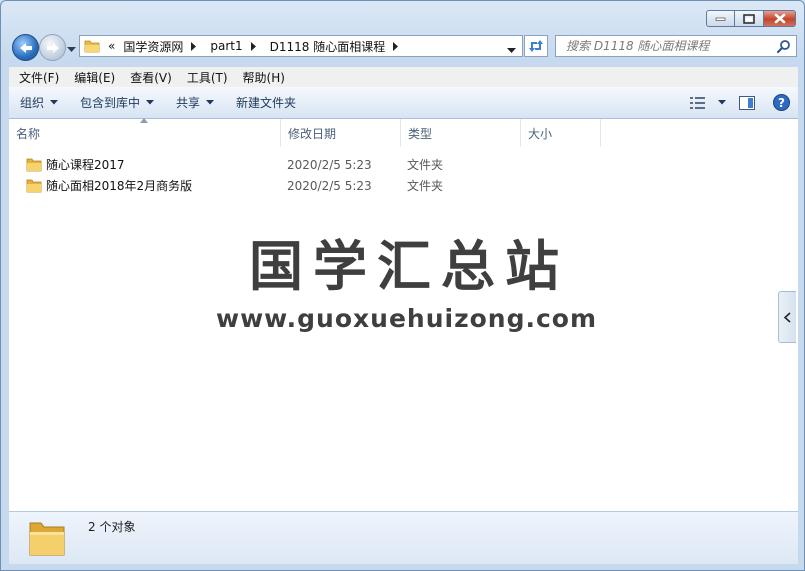  I want to click on close-icon, so click(779, 18).